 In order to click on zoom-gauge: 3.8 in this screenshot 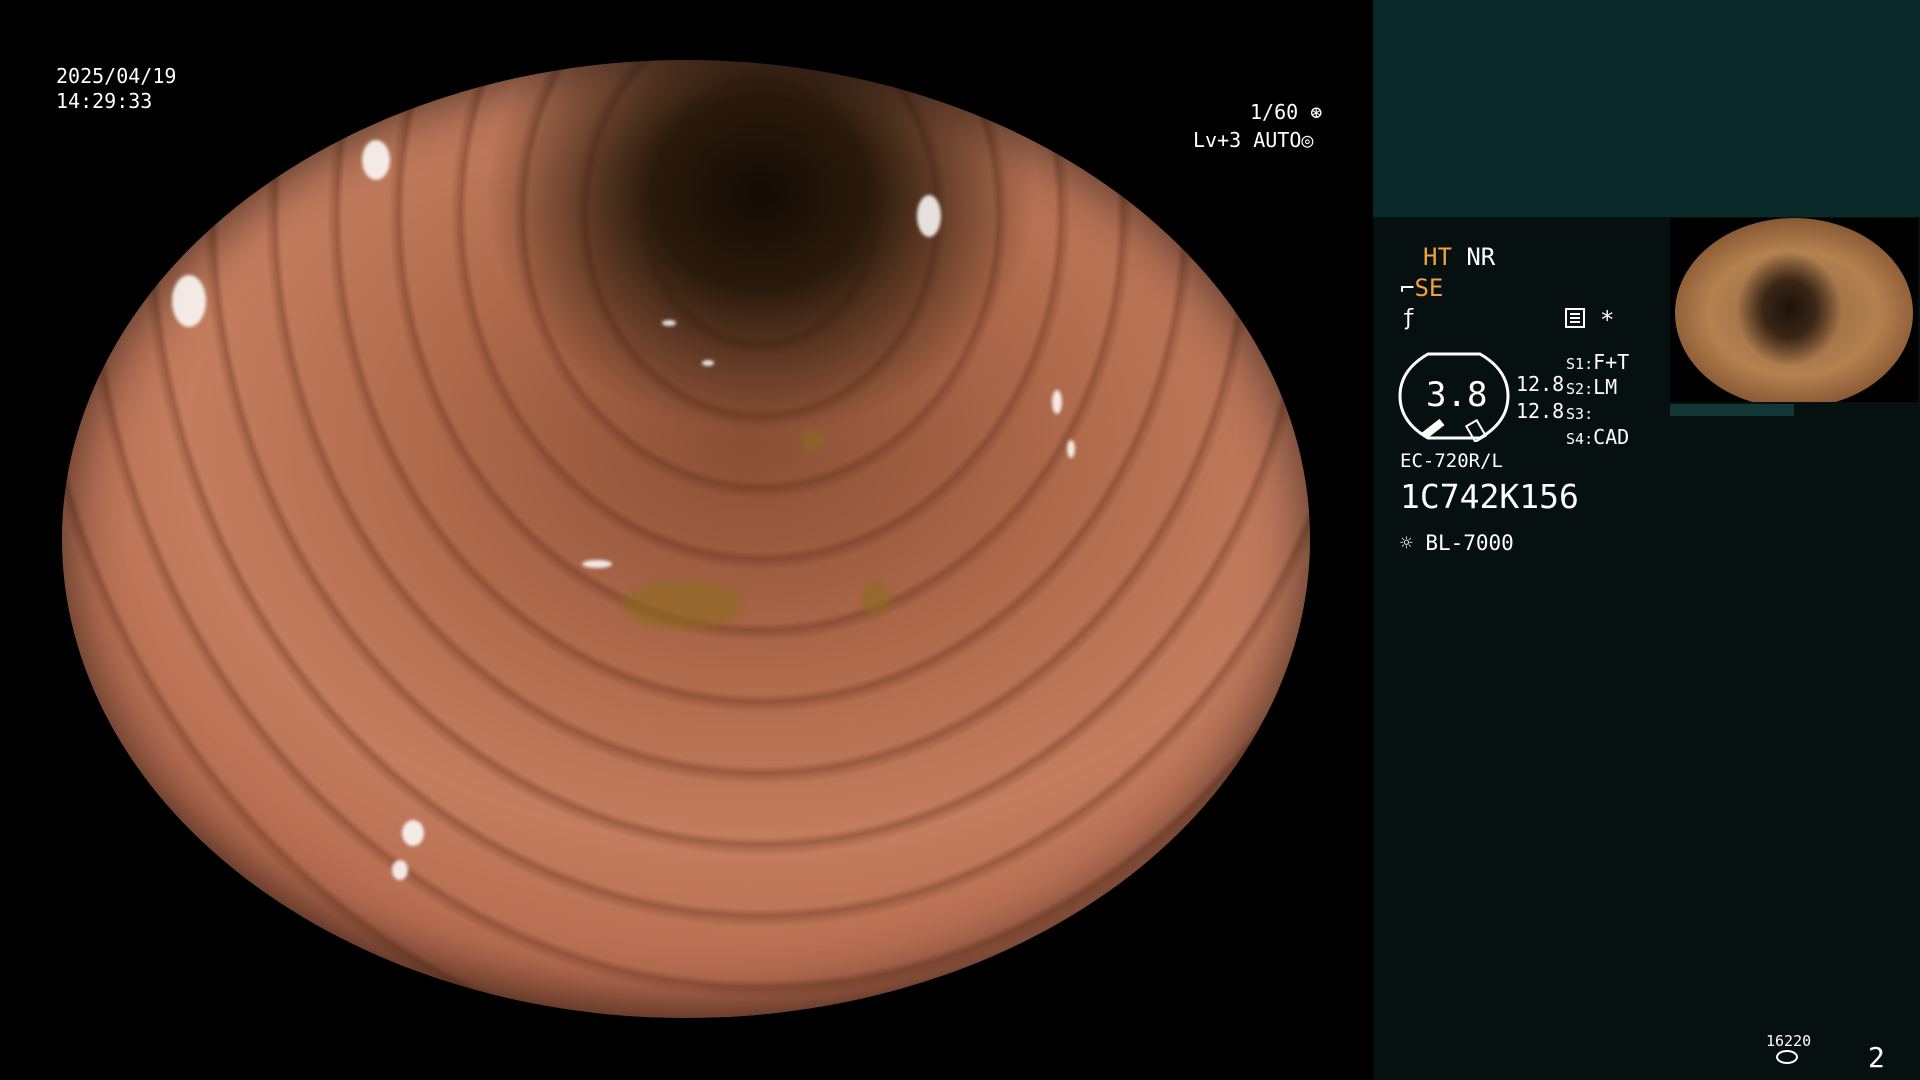, I will do `click(1454, 397)`.